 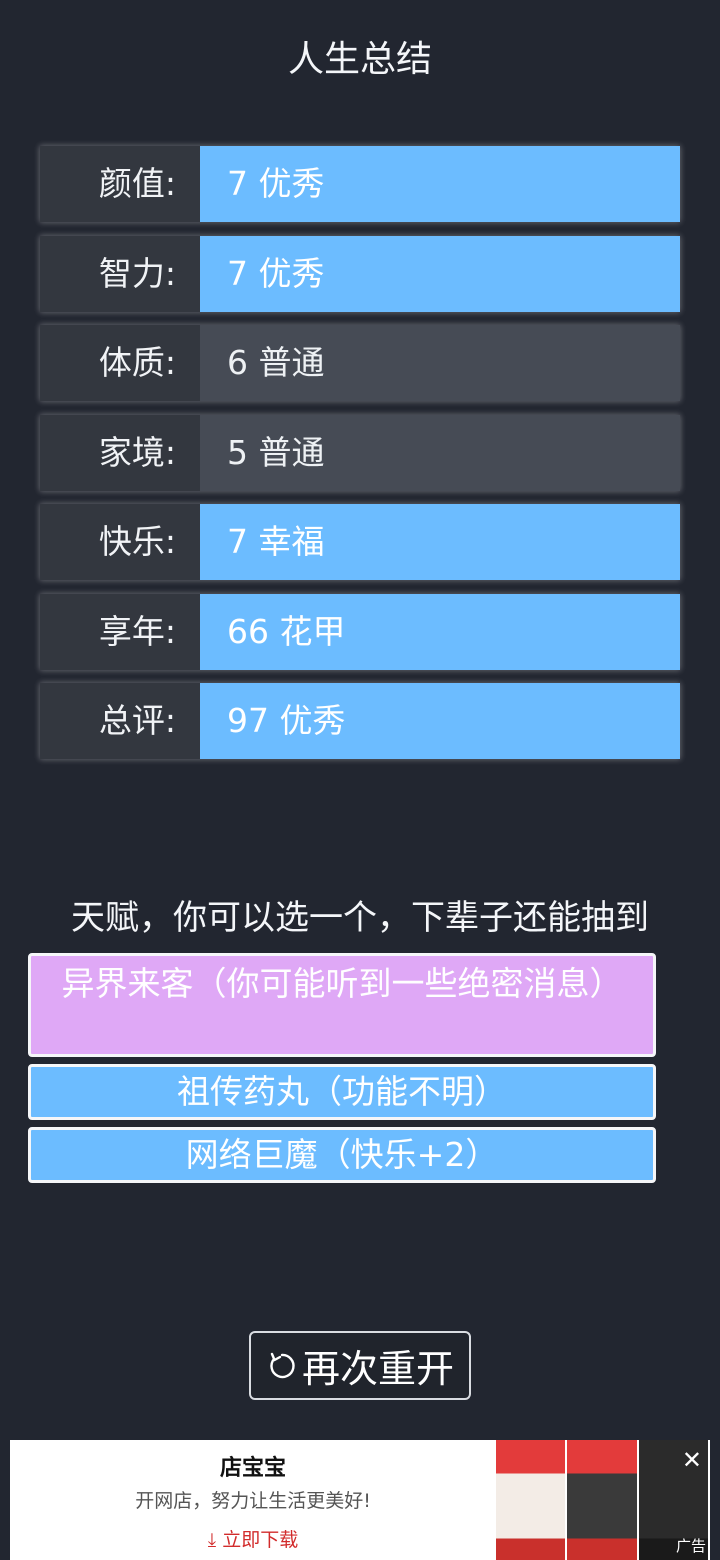 I want to click on stat-row-appearance: 颜值: 7 优秀, so click(x=360, y=184).